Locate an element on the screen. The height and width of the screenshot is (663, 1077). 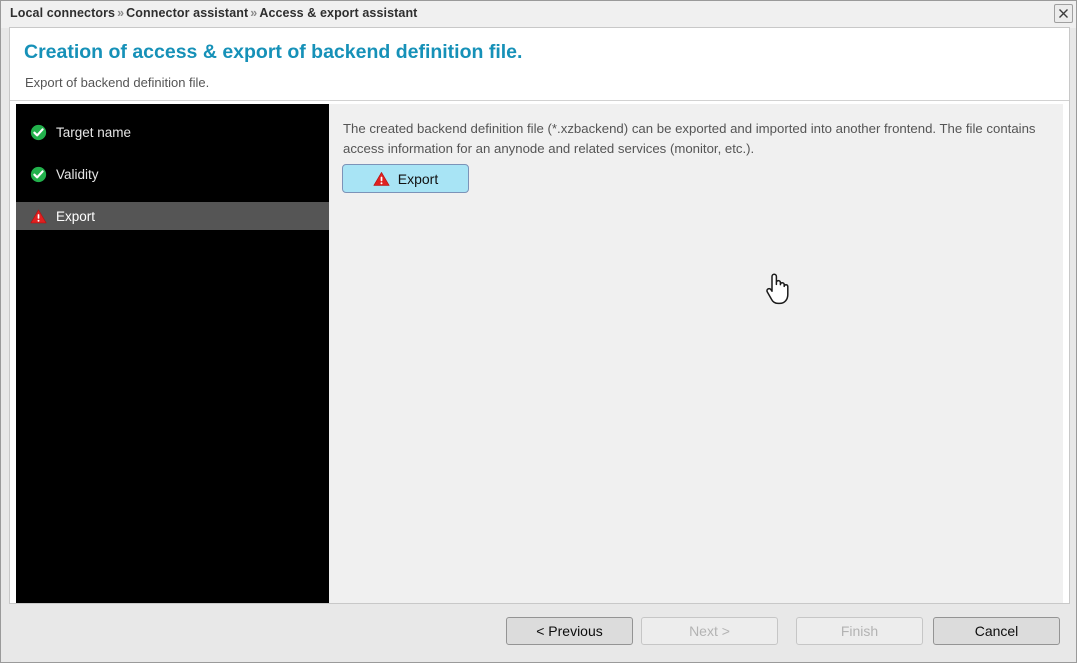
finish-button: Finish is located at coordinates (859, 631).